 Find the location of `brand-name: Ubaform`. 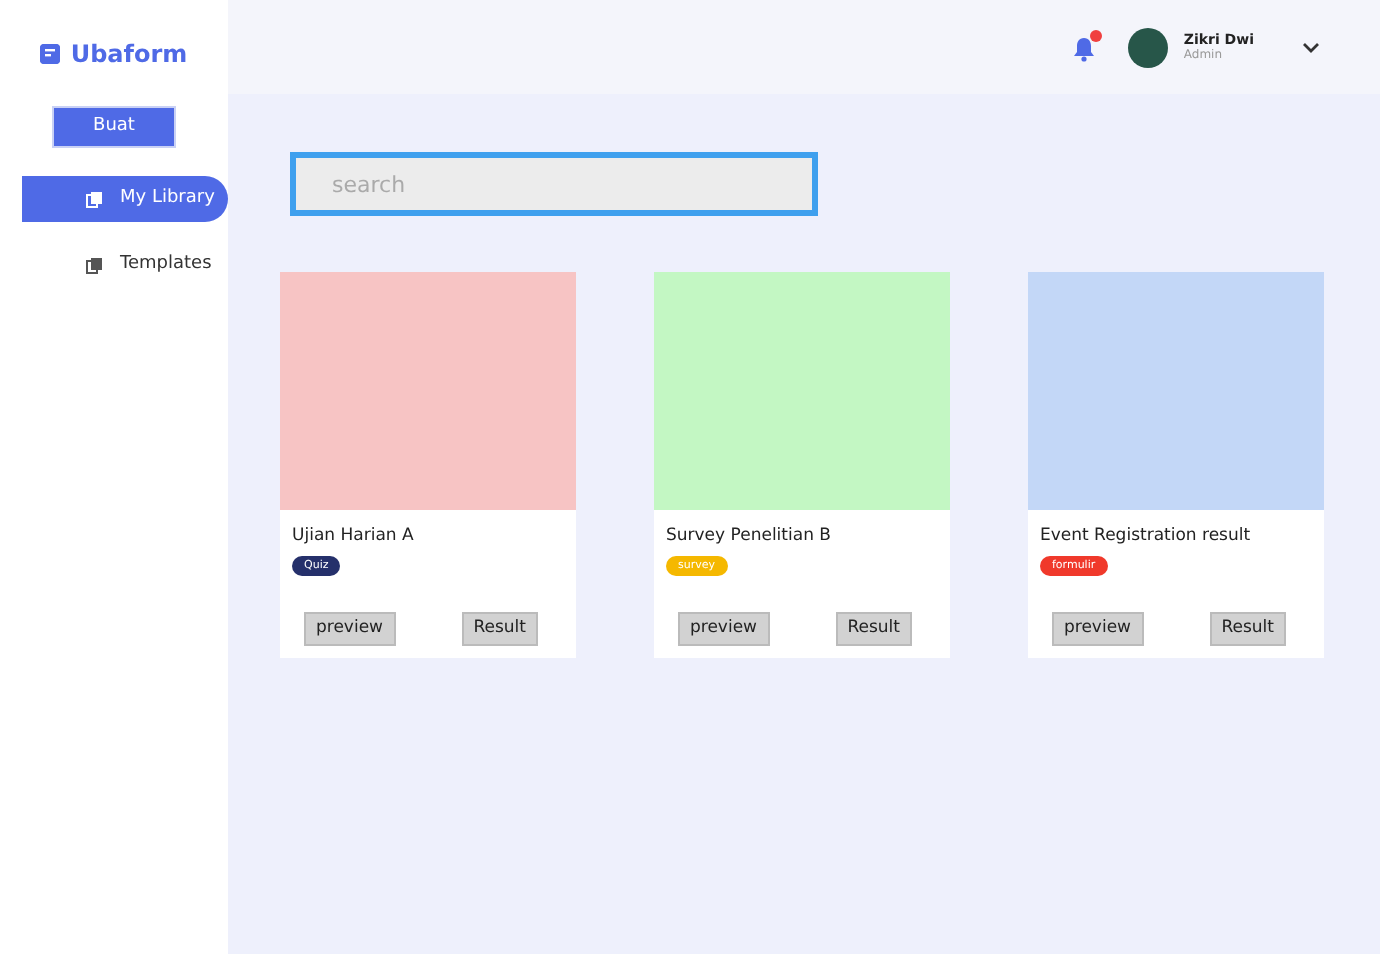

brand-name: Ubaform is located at coordinates (129, 55).